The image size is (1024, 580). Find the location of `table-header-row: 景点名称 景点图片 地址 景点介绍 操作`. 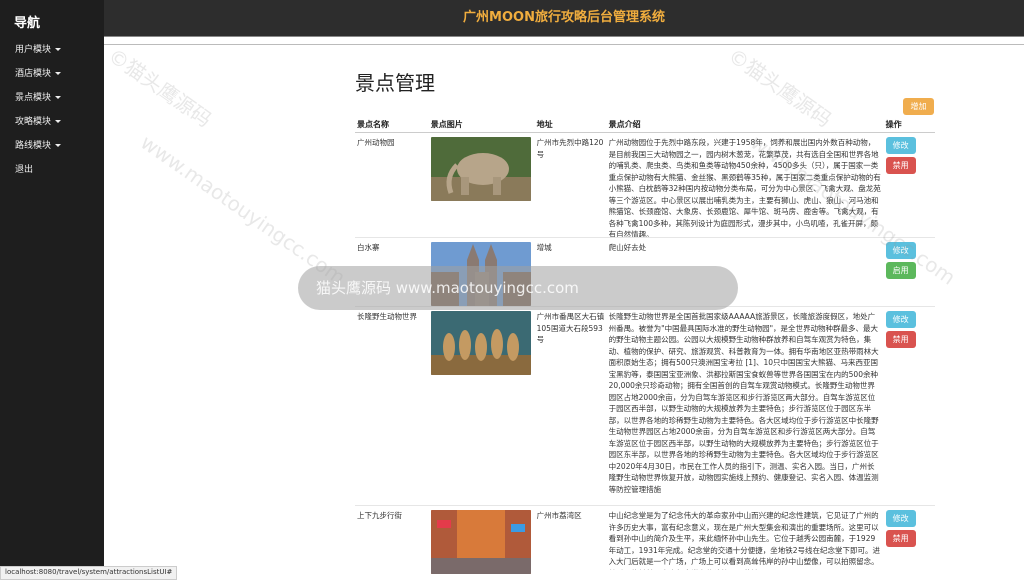

table-header-row: 景点名称 景点图片 地址 景点介绍 操作 is located at coordinates (645, 125).